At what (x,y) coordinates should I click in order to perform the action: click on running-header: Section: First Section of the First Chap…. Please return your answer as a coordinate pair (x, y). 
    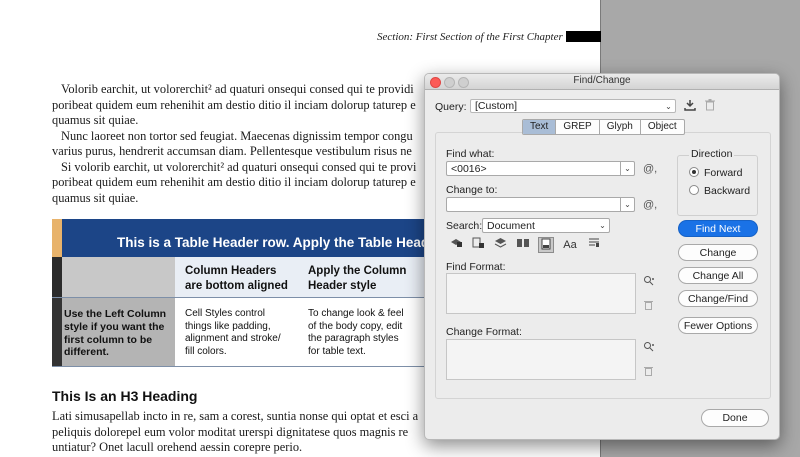
    Looking at the image, I should click on (470, 37).